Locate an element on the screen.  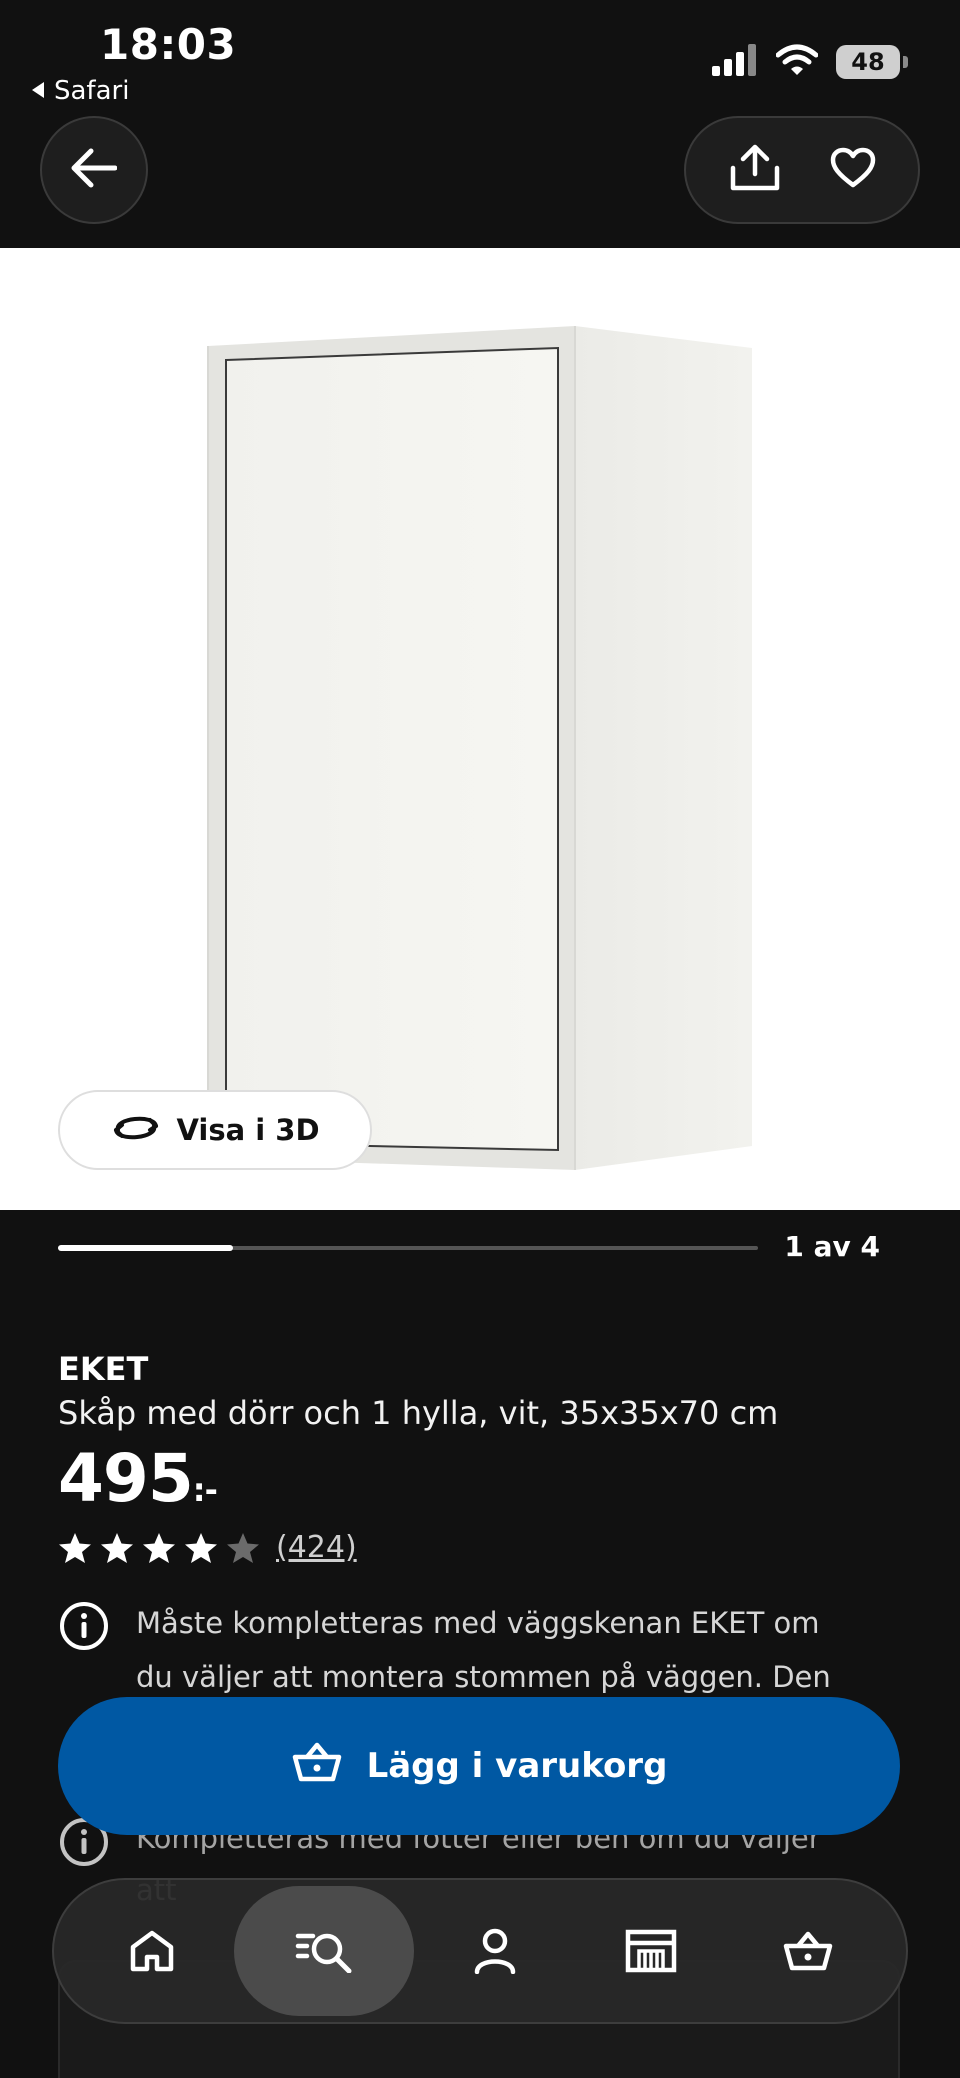
back-to-app: Safari is located at coordinates (79, 91).